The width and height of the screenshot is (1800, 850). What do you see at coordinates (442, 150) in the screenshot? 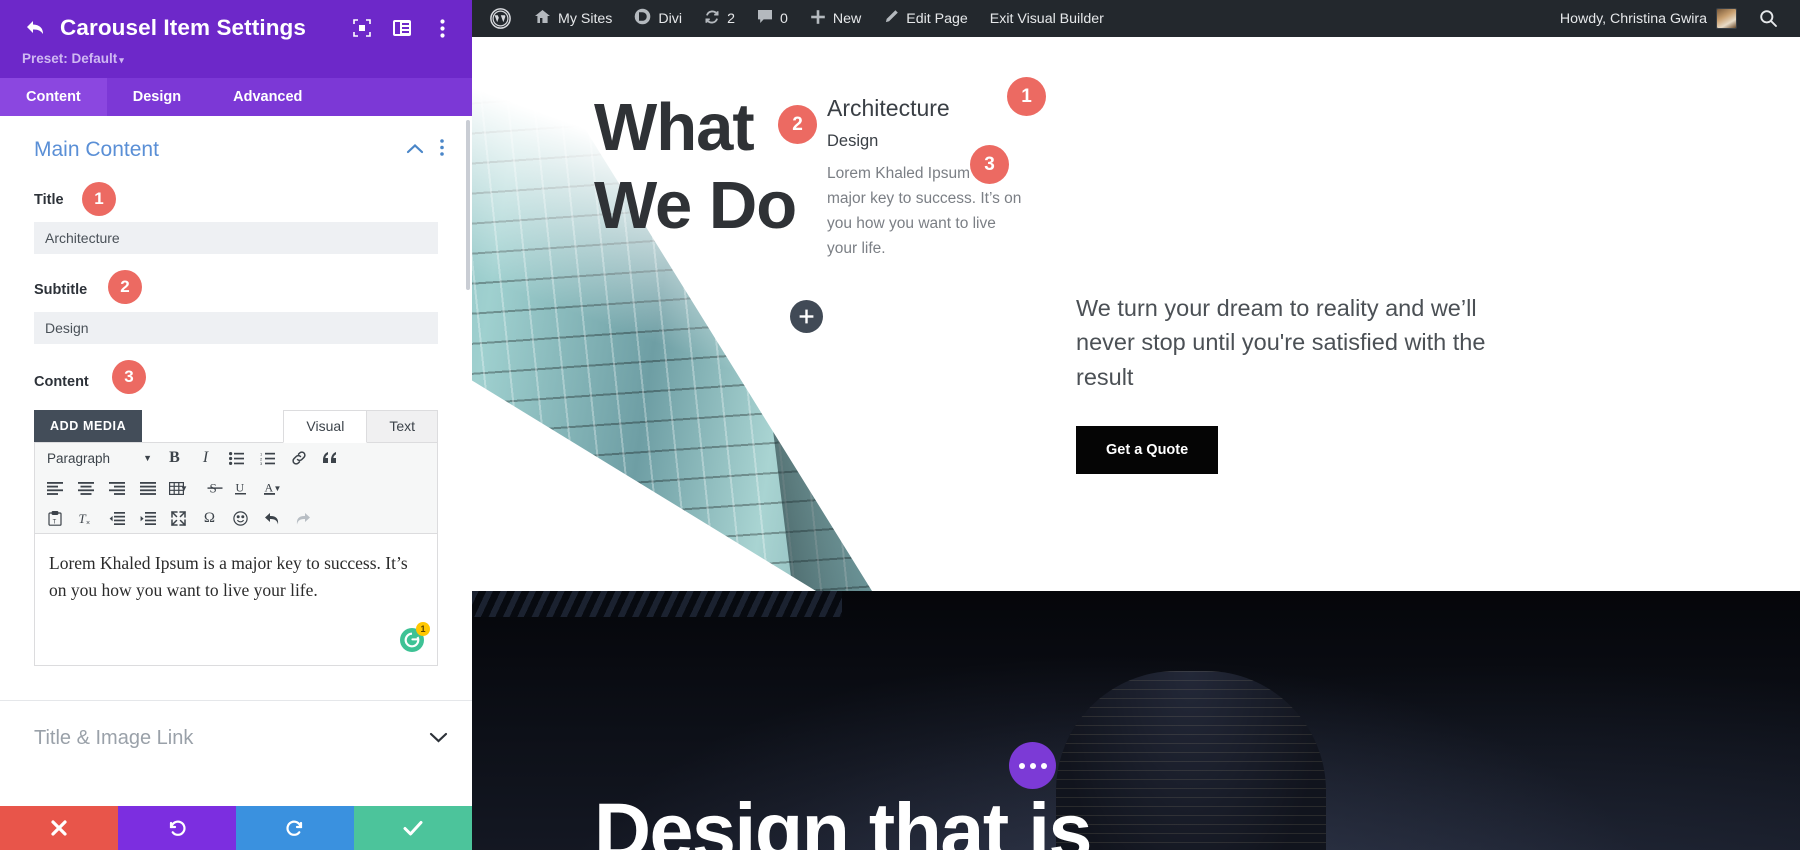
I see `section-kebab-menu-icon` at bounding box center [442, 150].